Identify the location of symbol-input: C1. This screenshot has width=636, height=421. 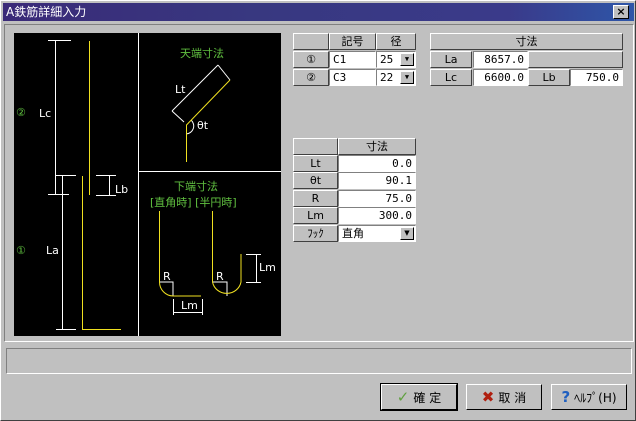
(352, 59).